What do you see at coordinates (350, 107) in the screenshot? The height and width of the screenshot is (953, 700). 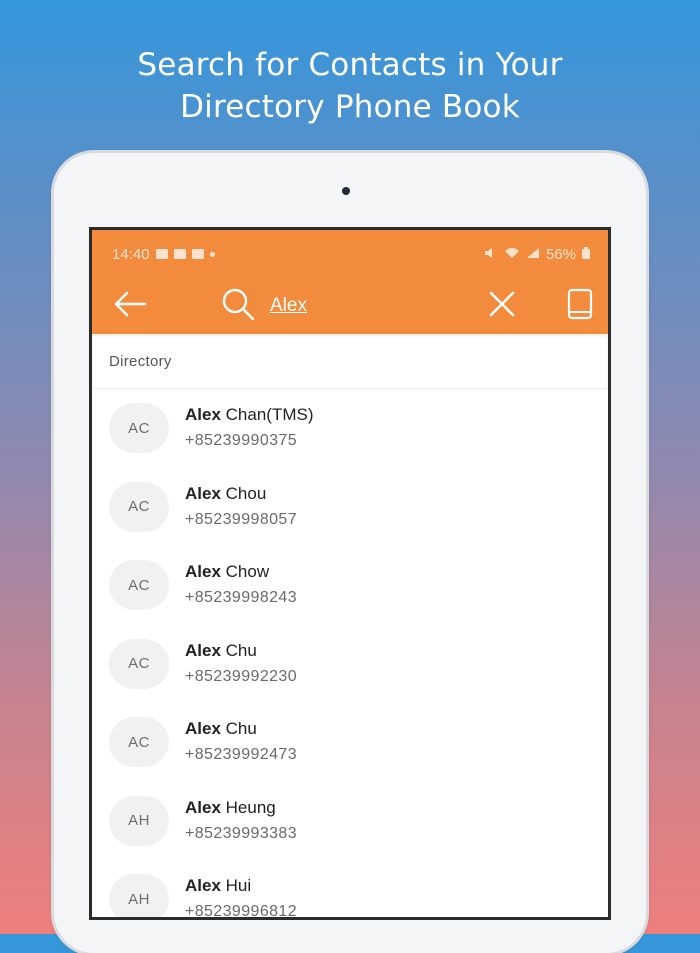 I see `headline-line-2: Directory Phone Book` at bounding box center [350, 107].